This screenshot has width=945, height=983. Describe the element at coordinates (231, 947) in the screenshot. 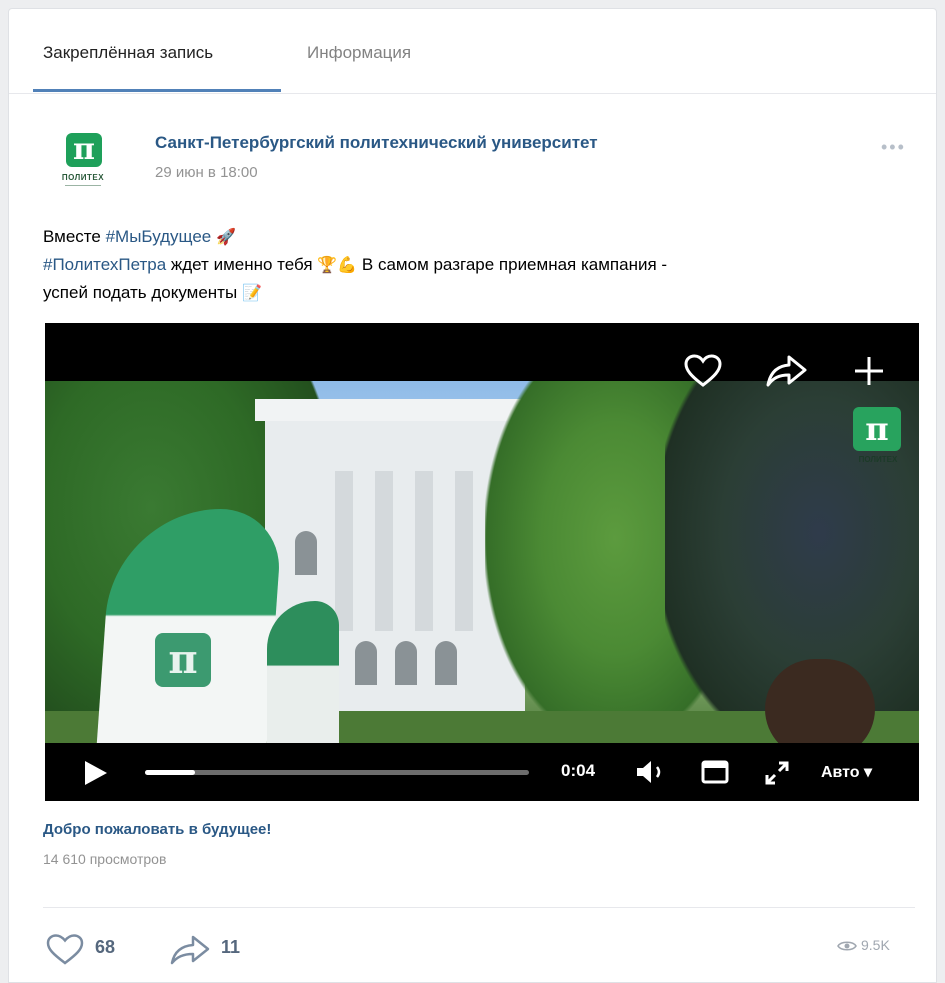

I see `share-count: 11` at that location.